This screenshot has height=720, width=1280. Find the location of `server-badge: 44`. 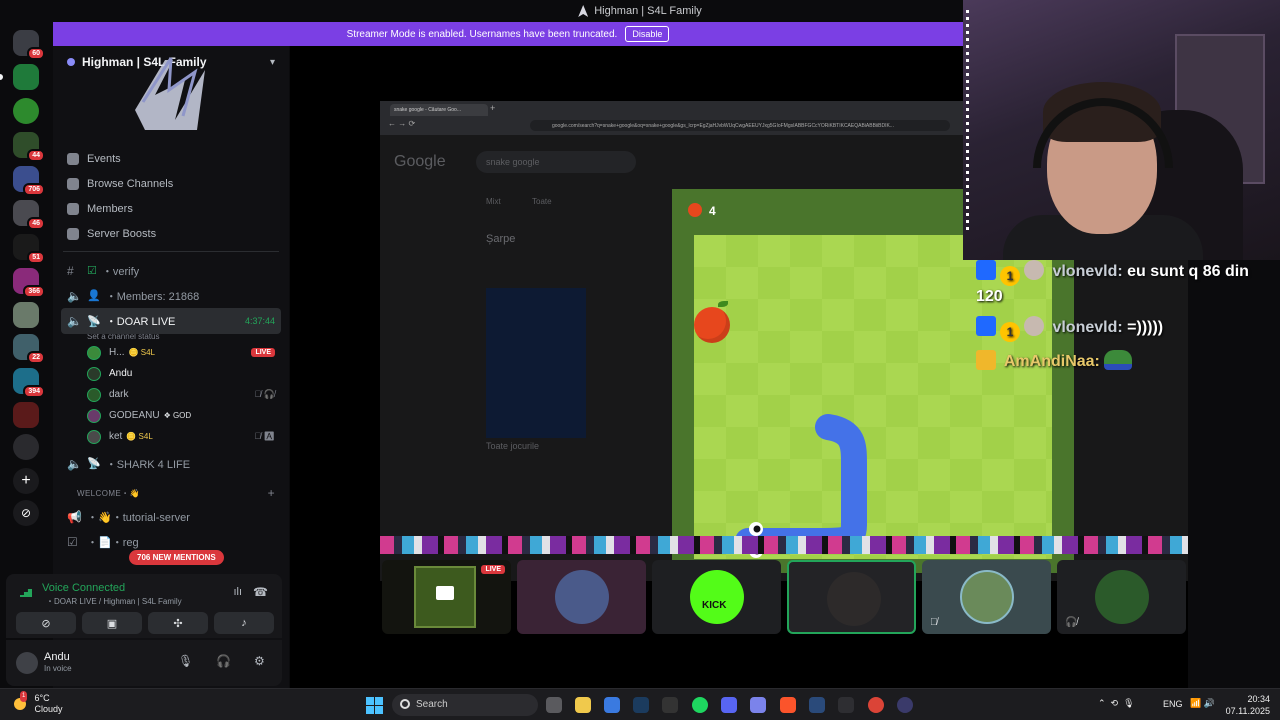

server-badge: 44 is located at coordinates (36, 155).